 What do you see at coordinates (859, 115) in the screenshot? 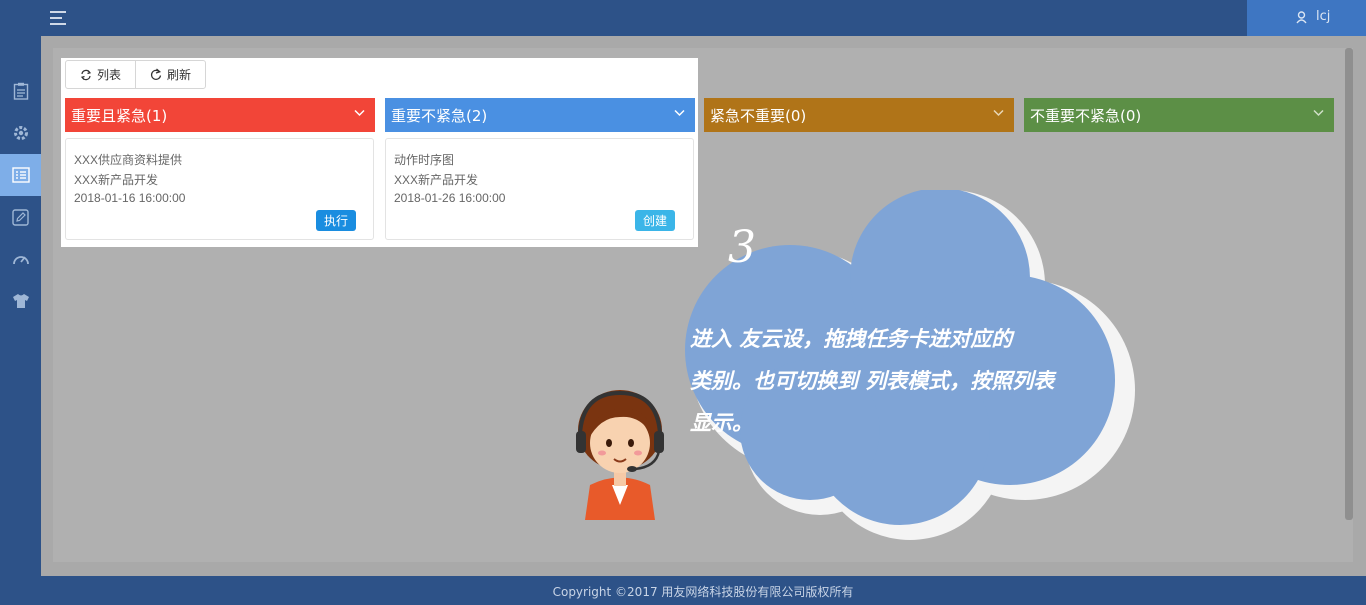
I see `column-header-urgent-not-important: 紧急不重要(0)` at bounding box center [859, 115].